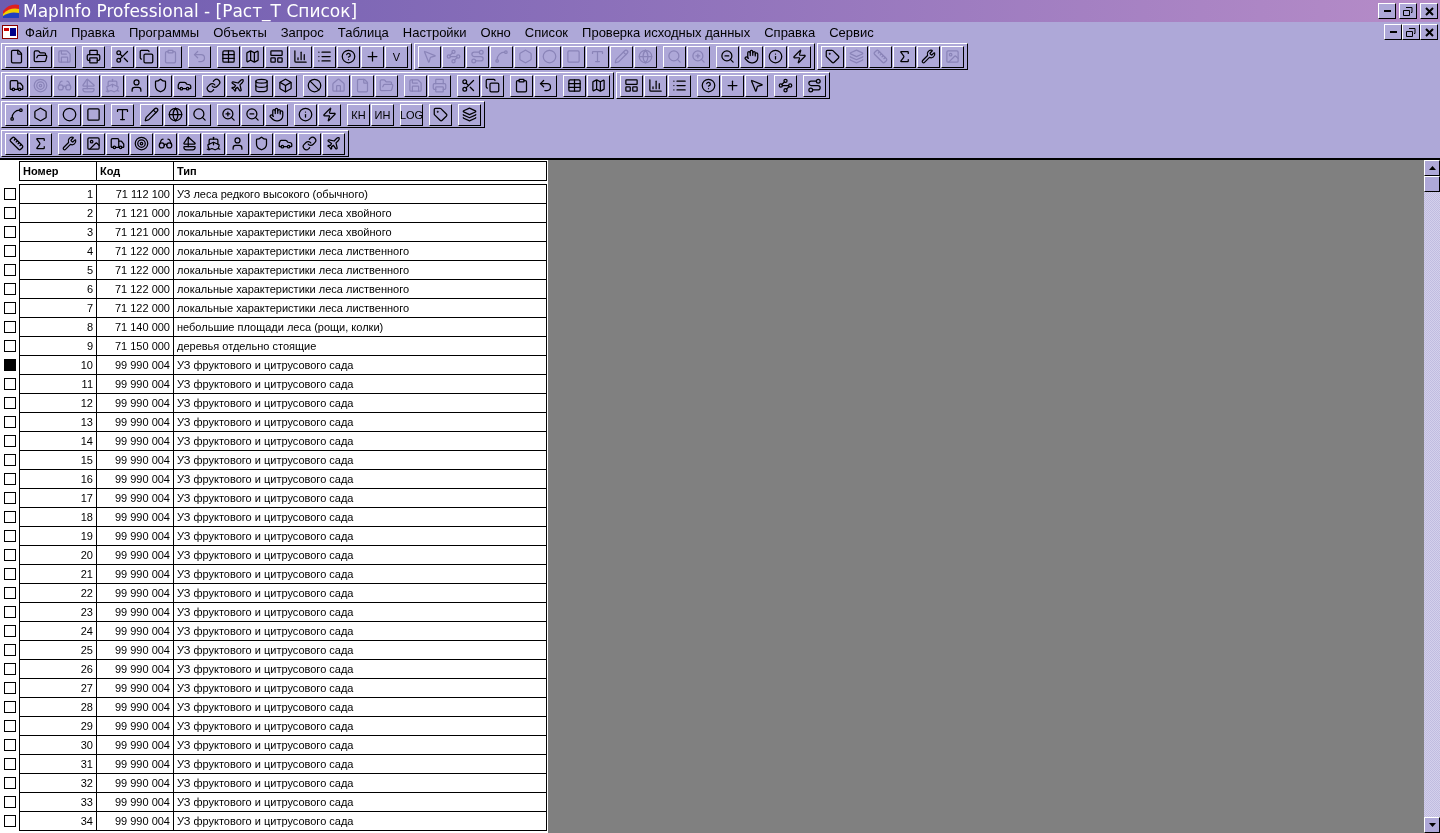 This screenshot has width=1440, height=833. What do you see at coordinates (10, 32) in the screenshot?
I see `document-icon` at bounding box center [10, 32].